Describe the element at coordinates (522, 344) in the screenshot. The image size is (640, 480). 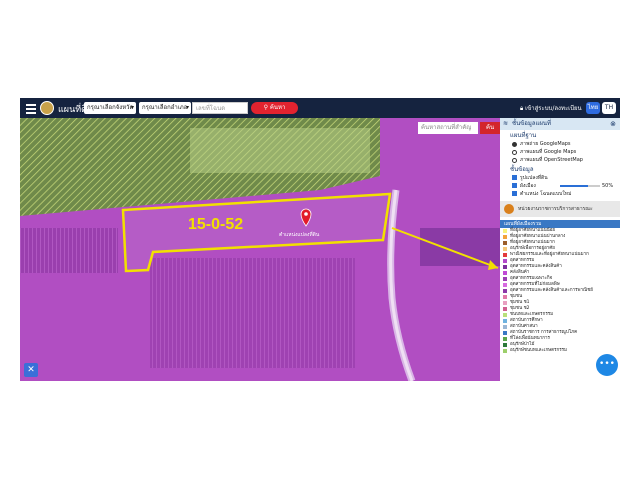
I see `legend-label: อนุรักษ์ป่าไม้` at that location.